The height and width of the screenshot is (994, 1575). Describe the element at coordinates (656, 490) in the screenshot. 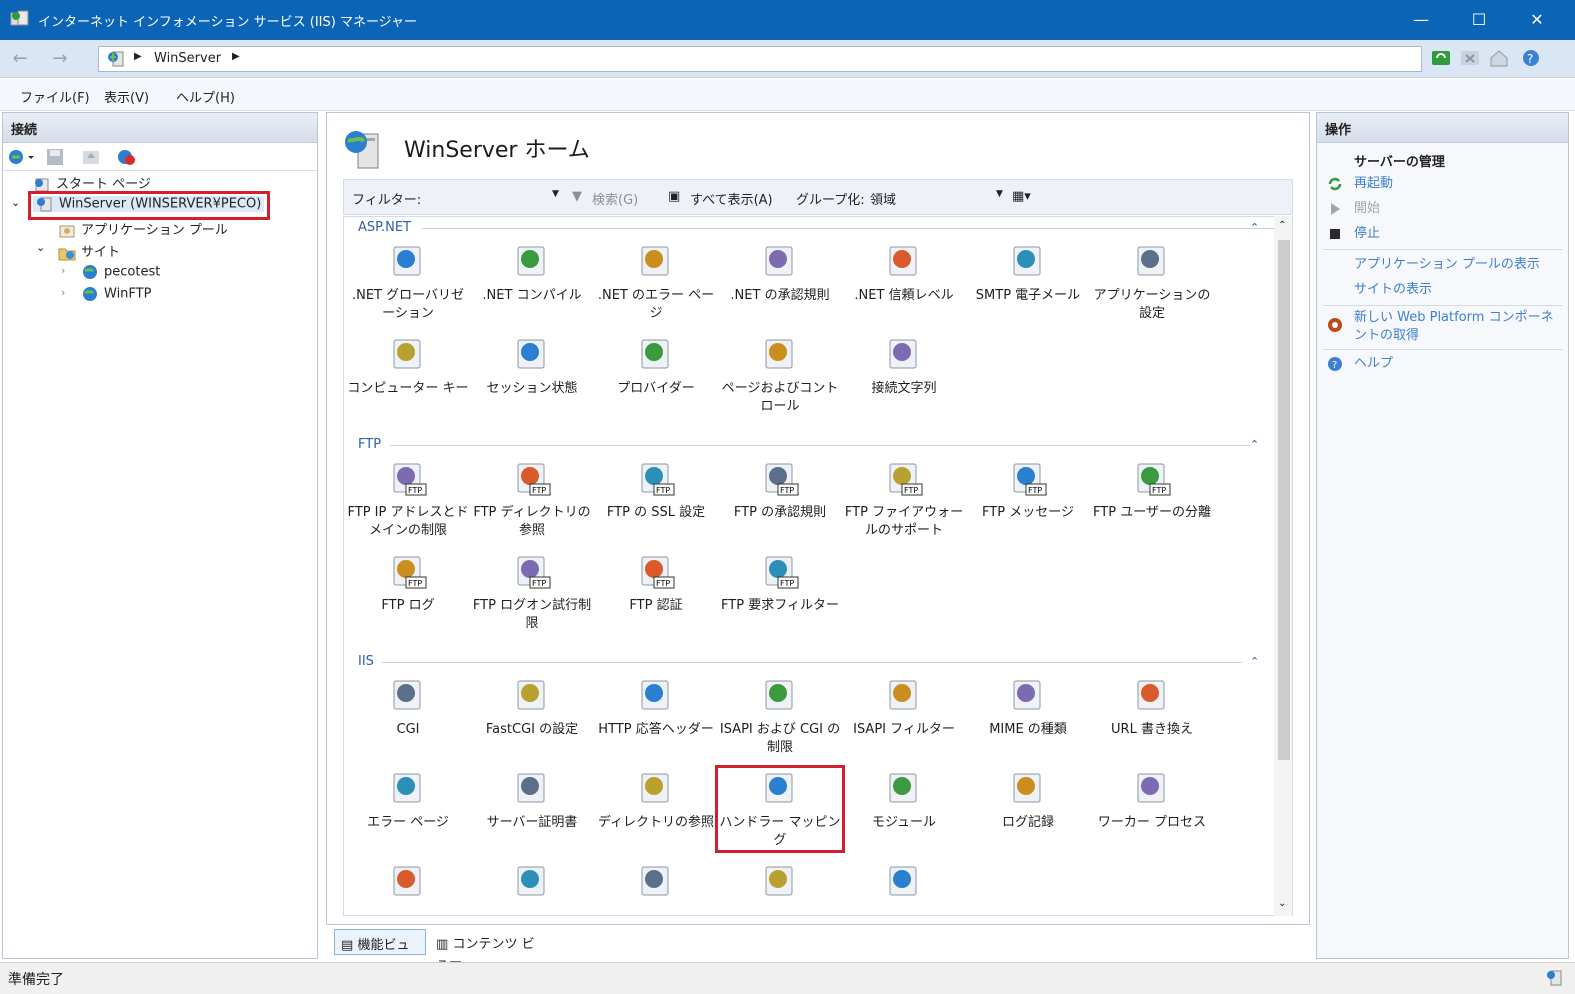

I see `feature-item: FTP FTP の SSL 設定` at that location.